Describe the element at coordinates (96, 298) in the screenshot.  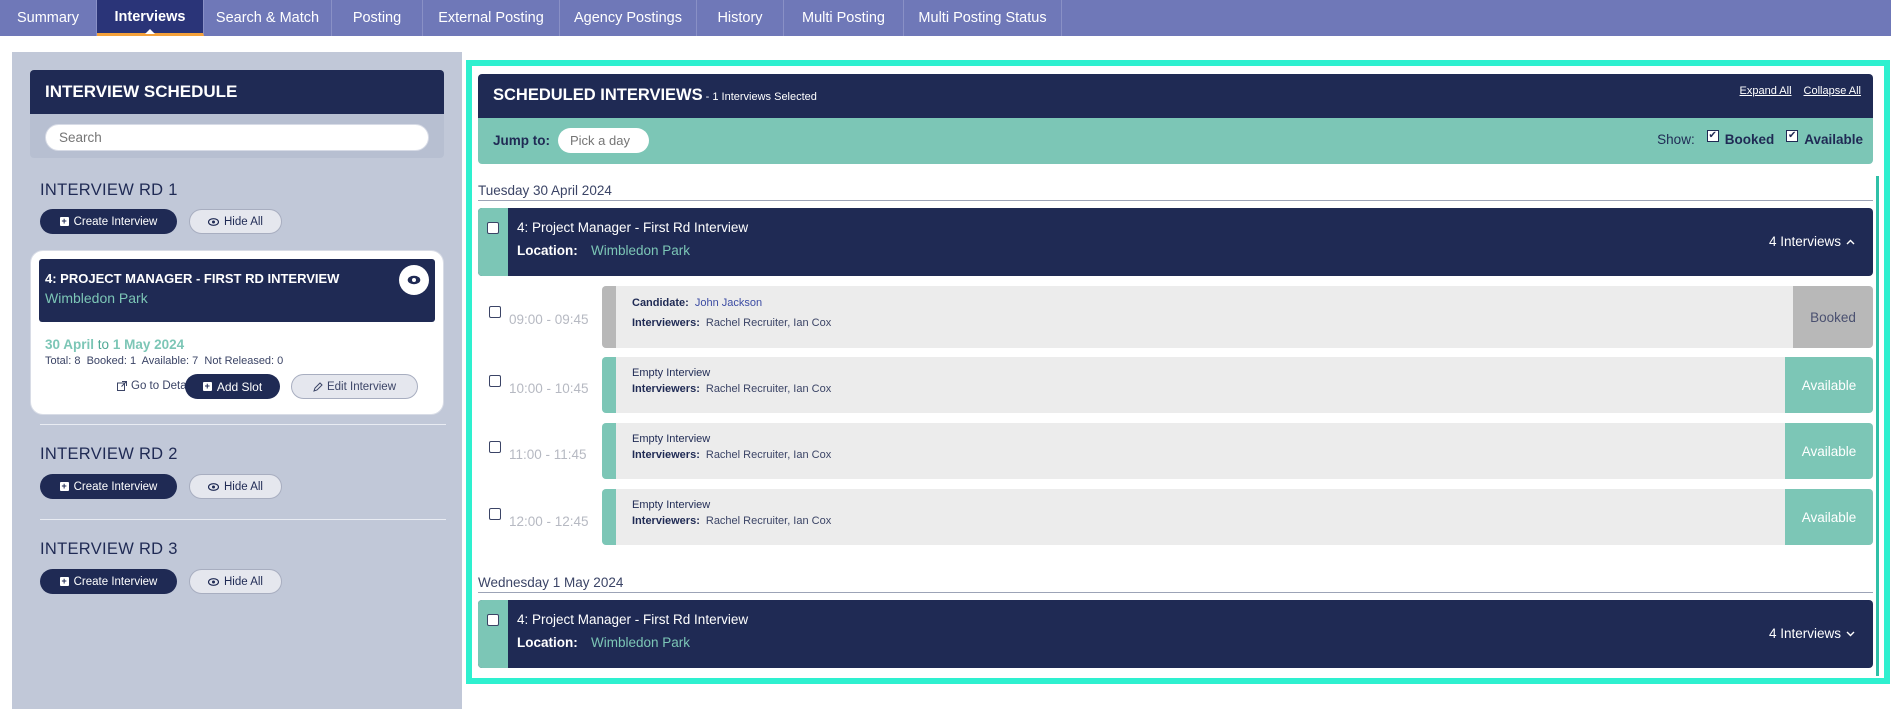
I see `interview-card-location: Wimbledon Park` at that location.